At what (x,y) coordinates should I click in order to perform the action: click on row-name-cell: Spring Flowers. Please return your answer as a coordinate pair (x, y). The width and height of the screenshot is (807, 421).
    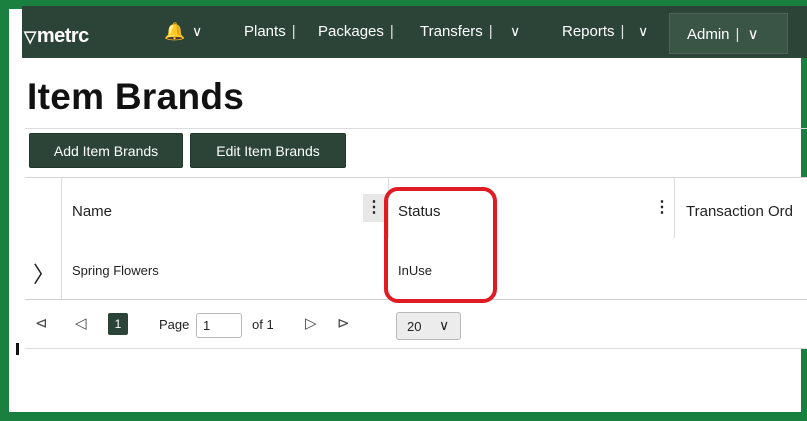
    Looking at the image, I should click on (115, 270).